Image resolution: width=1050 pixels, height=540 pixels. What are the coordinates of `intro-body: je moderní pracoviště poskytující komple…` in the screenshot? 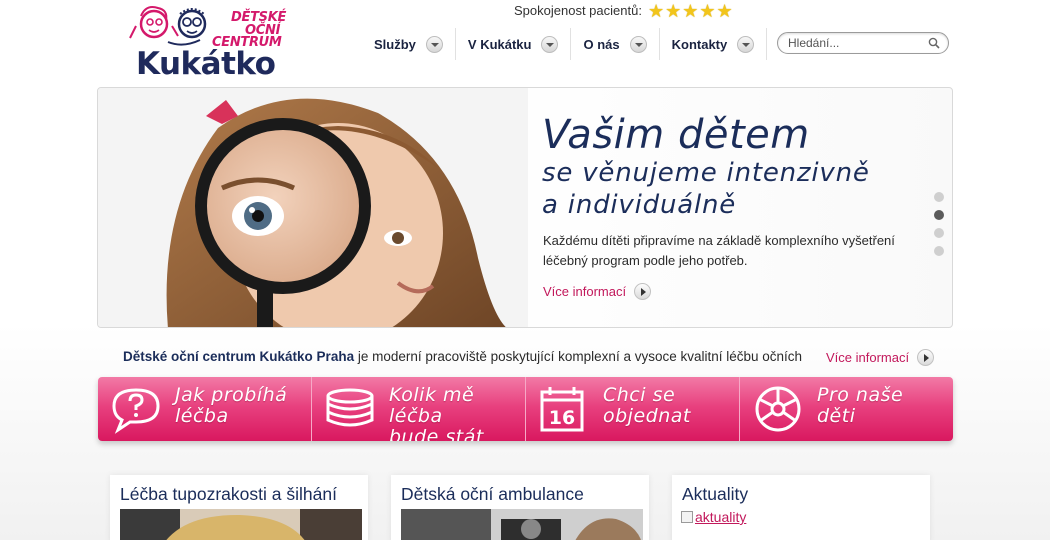 It's located at (578, 356).